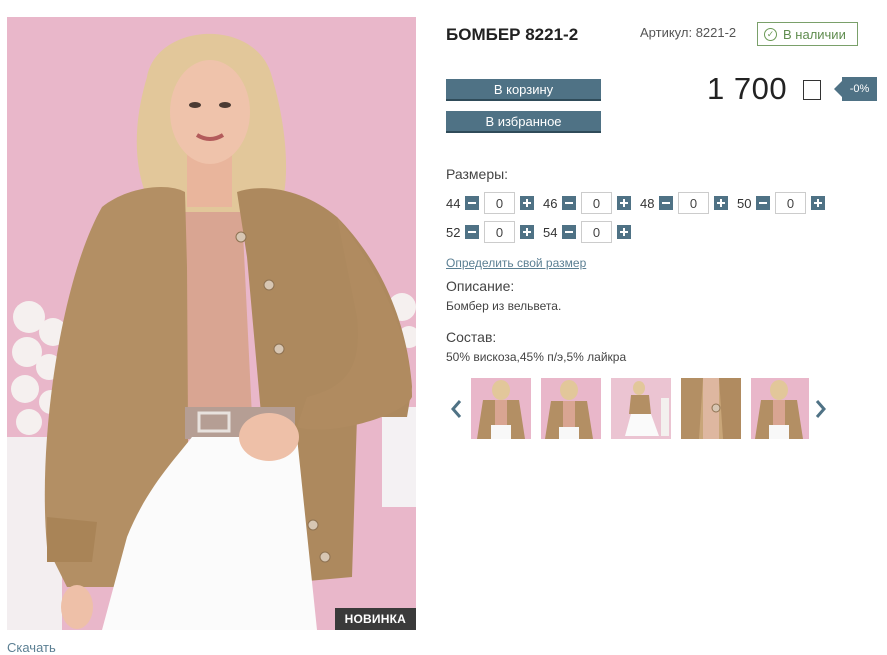 This screenshot has width=887, height=655. What do you see at coordinates (504, 306) in the screenshot?
I see `description-text: Бомбер из вельвета.` at bounding box center [504, 306].